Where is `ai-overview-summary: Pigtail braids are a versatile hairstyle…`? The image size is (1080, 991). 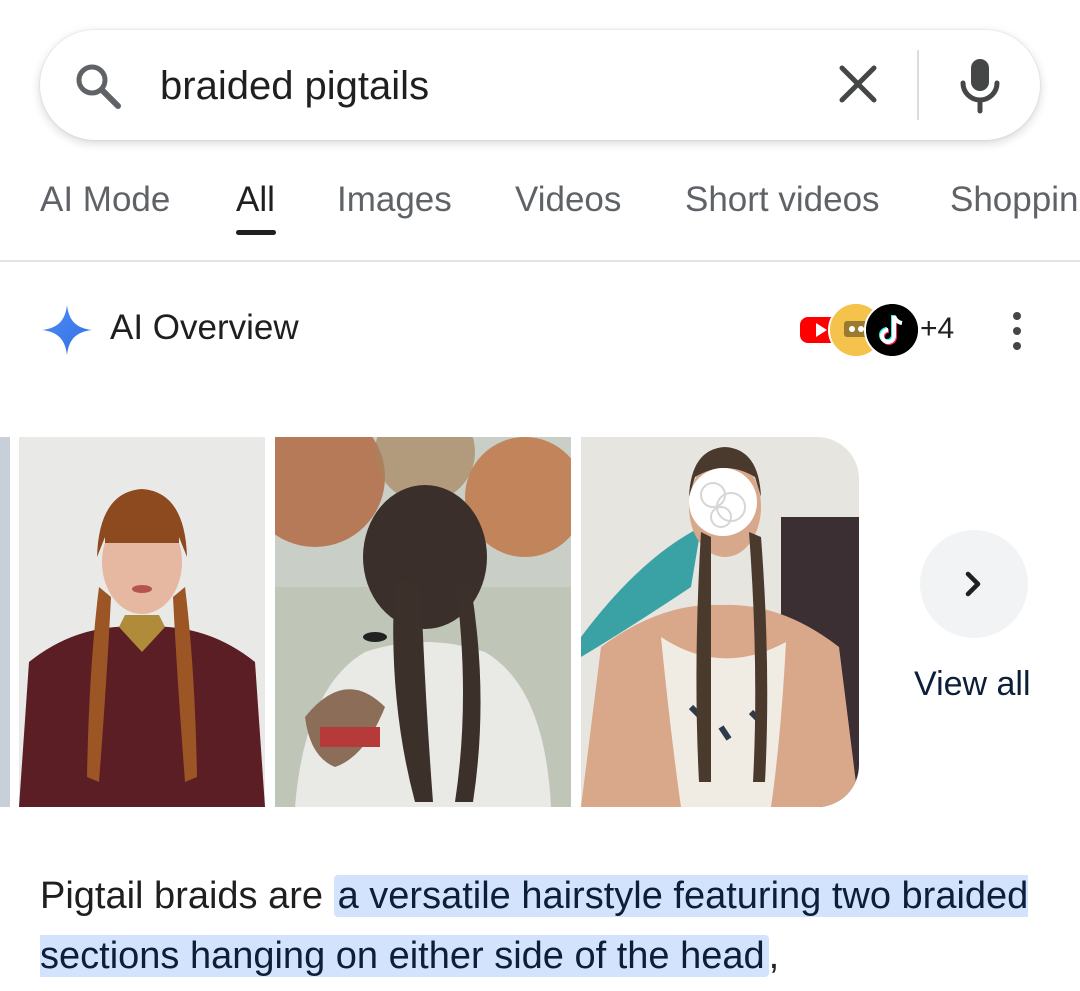 ai-overview-summary: Pigtail braids are a versatile hairstyle… is located at coordinates (540, 926).